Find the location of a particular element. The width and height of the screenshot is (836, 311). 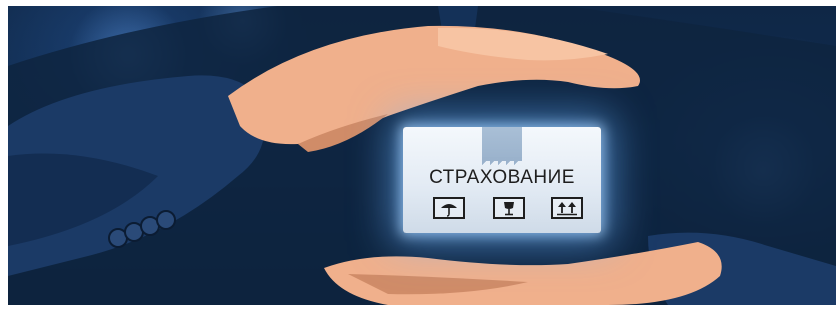

fragile-glass-icon is located at coordinates (509, 208).